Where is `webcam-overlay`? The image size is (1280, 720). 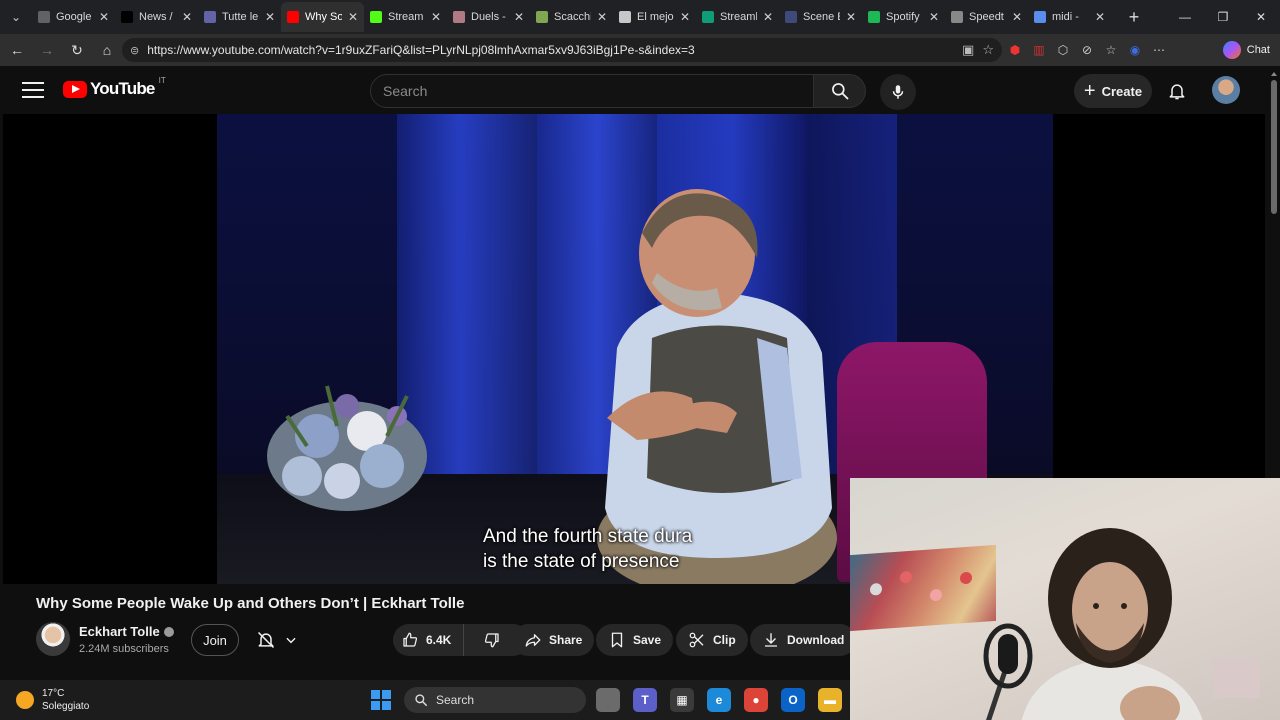 webcam-overlay is located at coordinates (1065, 599).